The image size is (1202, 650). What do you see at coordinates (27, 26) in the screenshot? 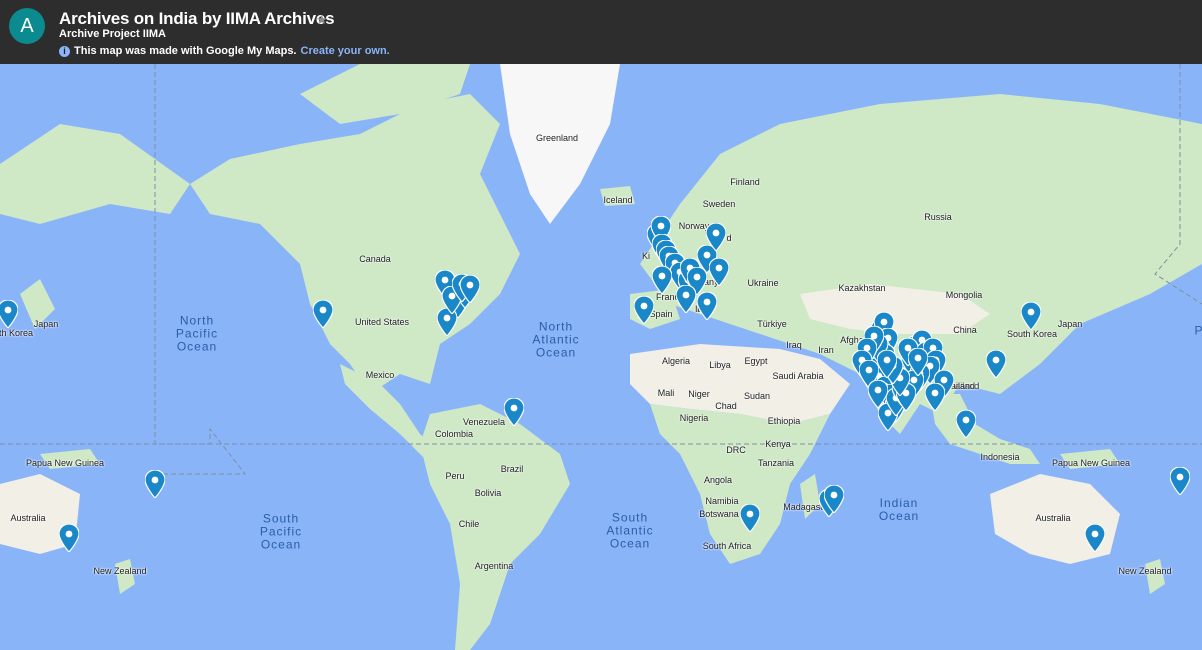
I see `avatar: A` at bounding box center [27, 26].